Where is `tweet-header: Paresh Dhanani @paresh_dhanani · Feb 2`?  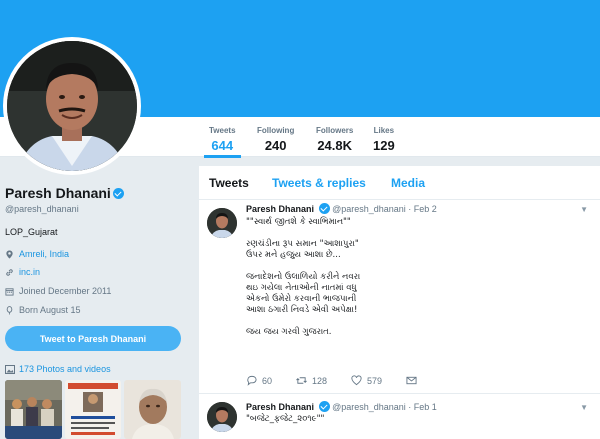 tweet-header: Paresh Dhanani @paresh_dhanani · Feb 2 is located at coordinates (341, 209).